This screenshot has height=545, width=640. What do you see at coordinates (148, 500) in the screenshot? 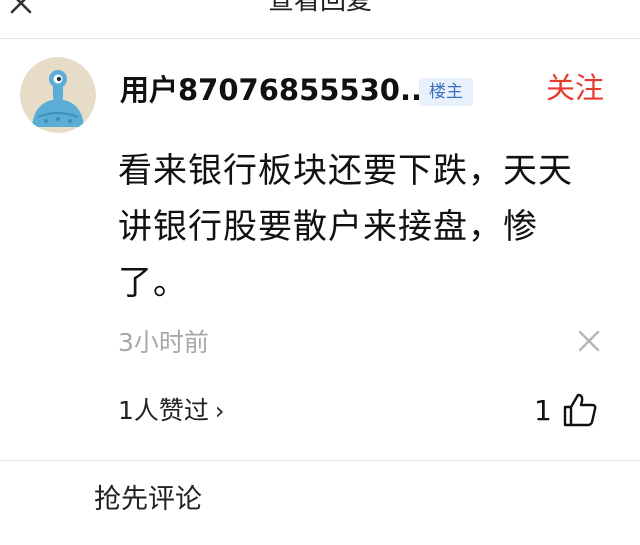
I see `comment-input-prompt: 抢先评论` at bounding box center [148, 500].